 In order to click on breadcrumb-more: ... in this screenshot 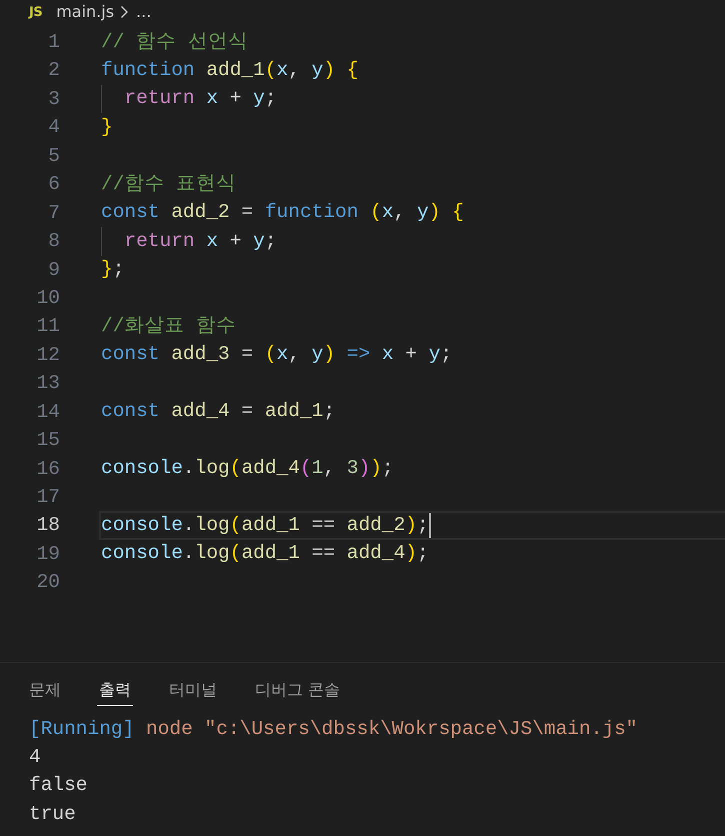, I will do `click(144, 12)`.